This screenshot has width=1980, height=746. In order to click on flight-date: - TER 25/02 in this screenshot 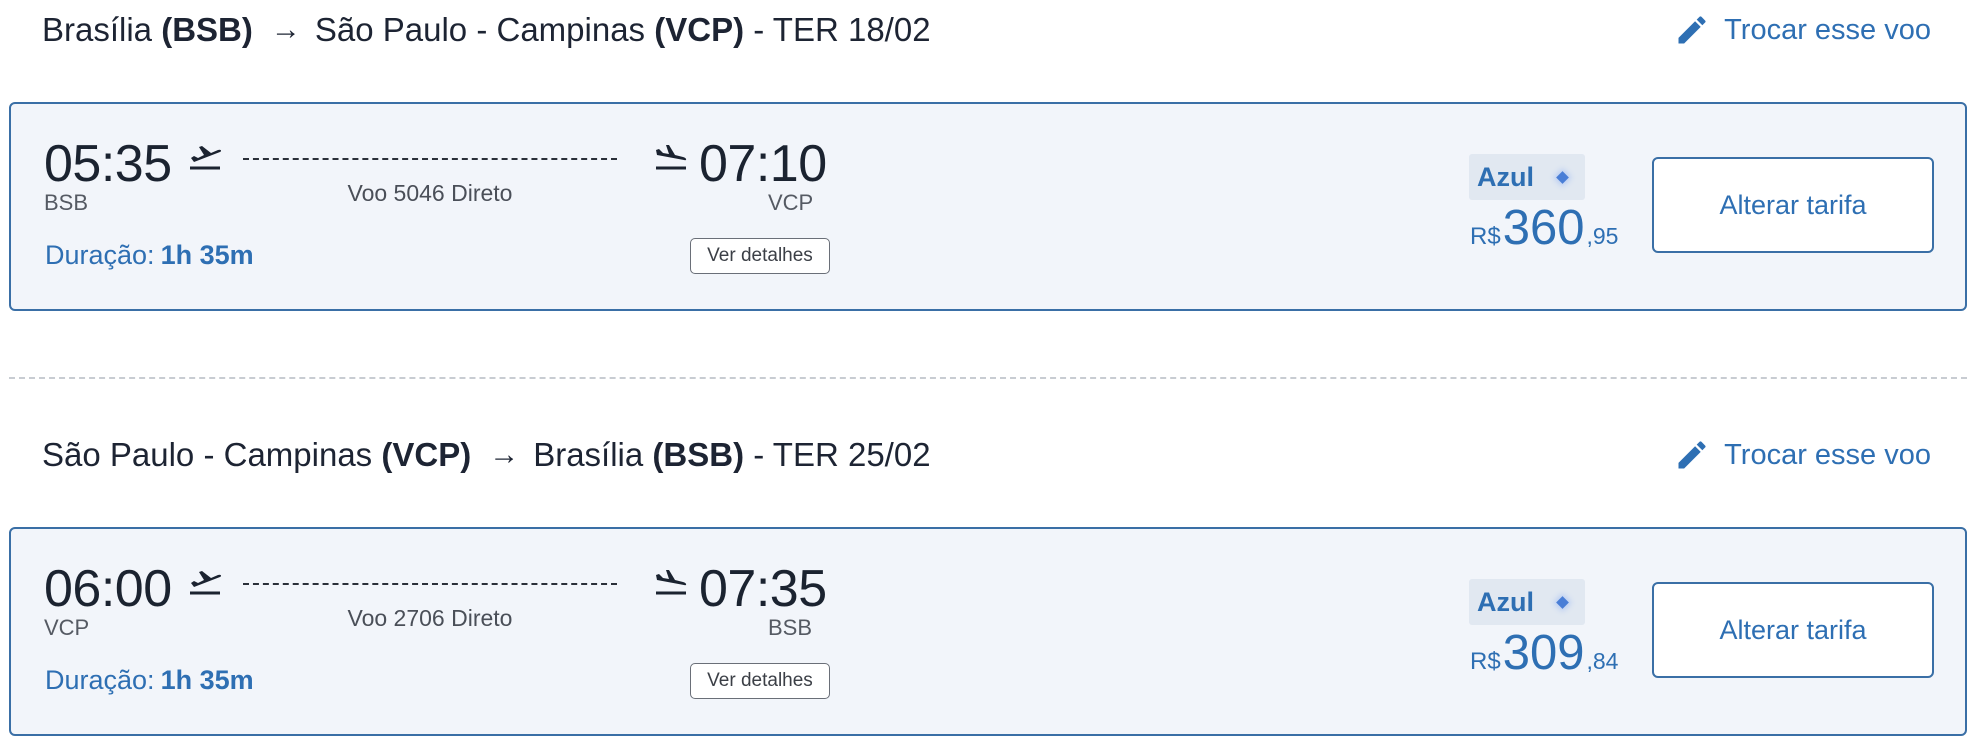, I will do `click(842, 454)`.